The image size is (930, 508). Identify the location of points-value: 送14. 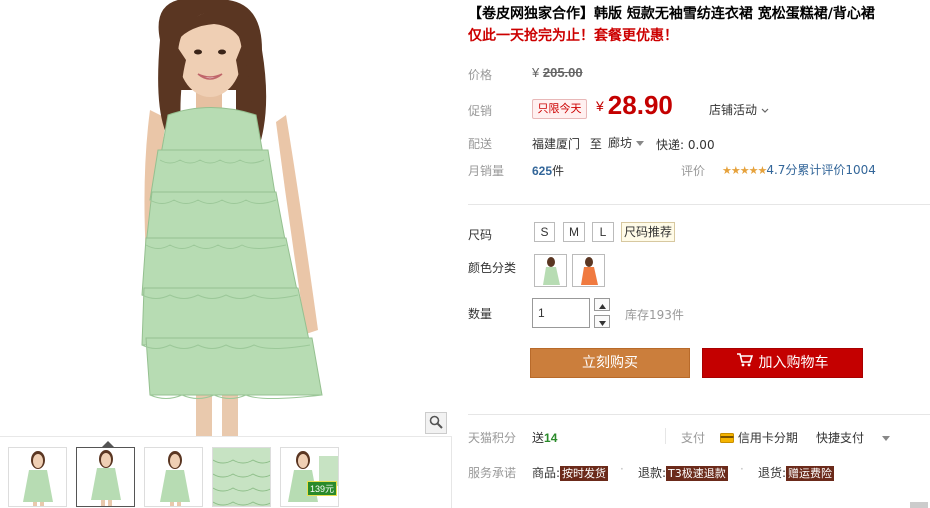
(544, 437).